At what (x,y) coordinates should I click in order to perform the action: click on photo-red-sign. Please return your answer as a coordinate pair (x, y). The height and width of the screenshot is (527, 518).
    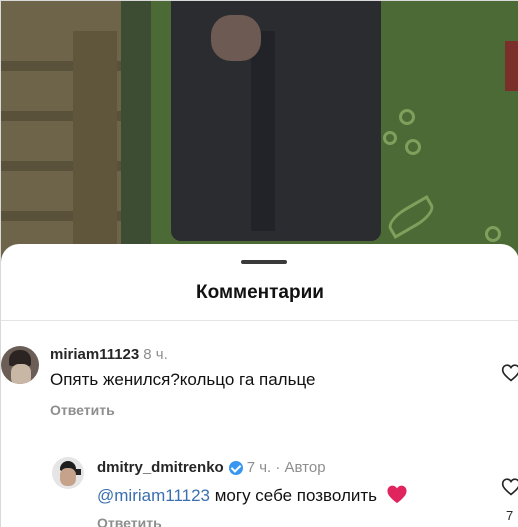
    Looking at the image, I should click on (511, 66).